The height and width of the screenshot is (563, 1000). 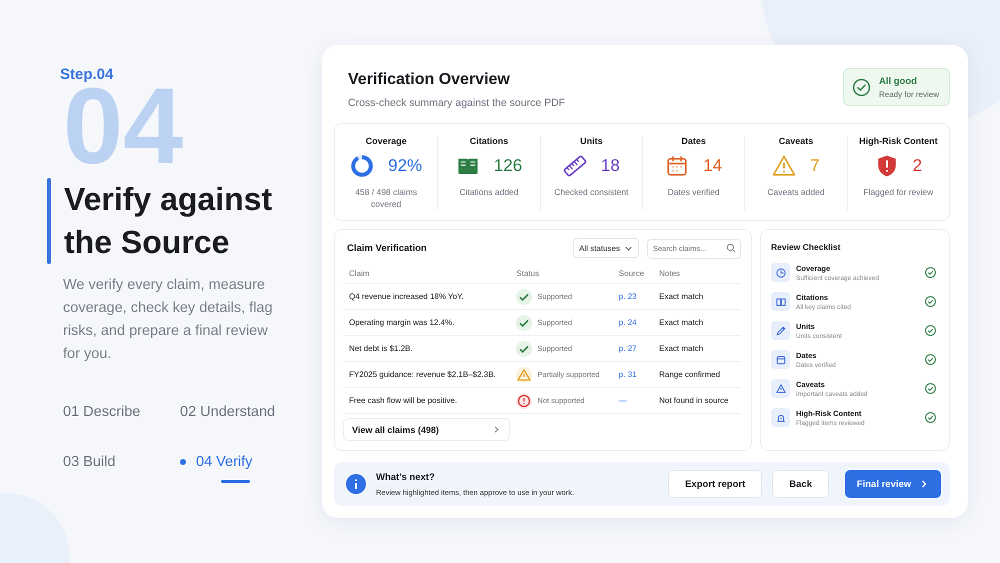 What do you see at coordinates (622, 400) in the screenshot?
I see `source-link: —` at bounding box center [622, 400].